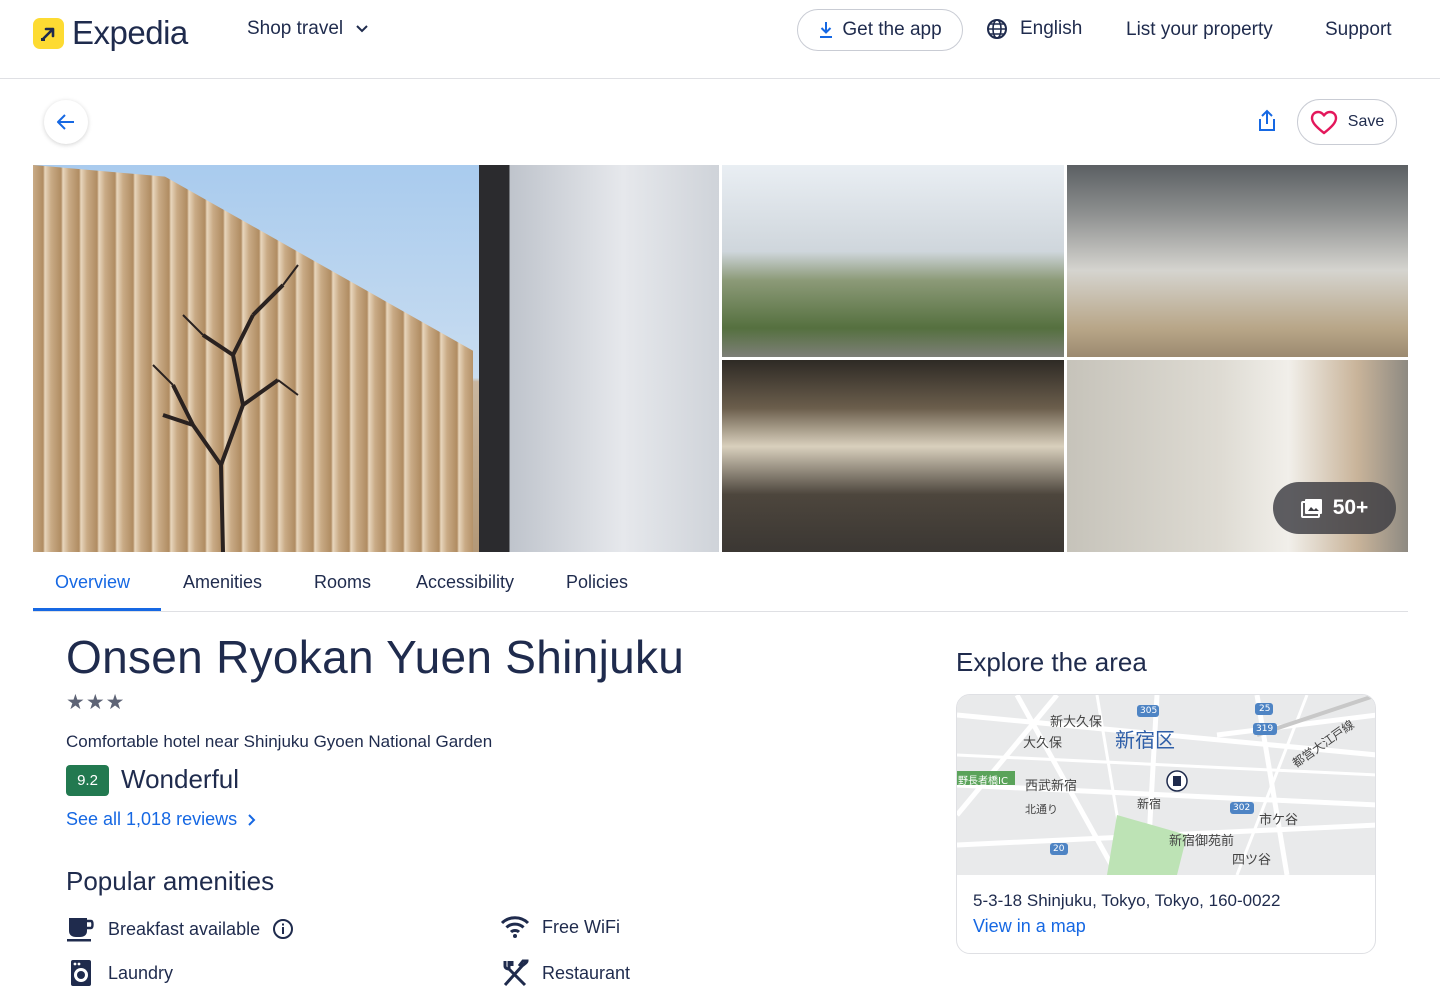  What do you see at coordinates (586, 972) in the screenshot?
I see `amenity-label: Restaurant` at bounding box center [586, 972].